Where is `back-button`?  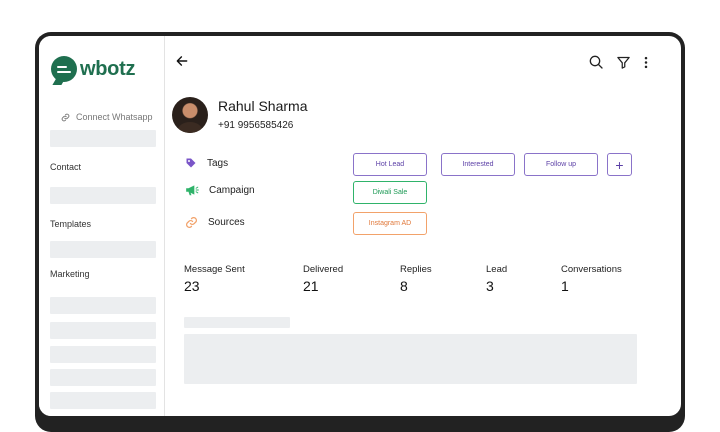 back-button is located at coordinates (182, 63).